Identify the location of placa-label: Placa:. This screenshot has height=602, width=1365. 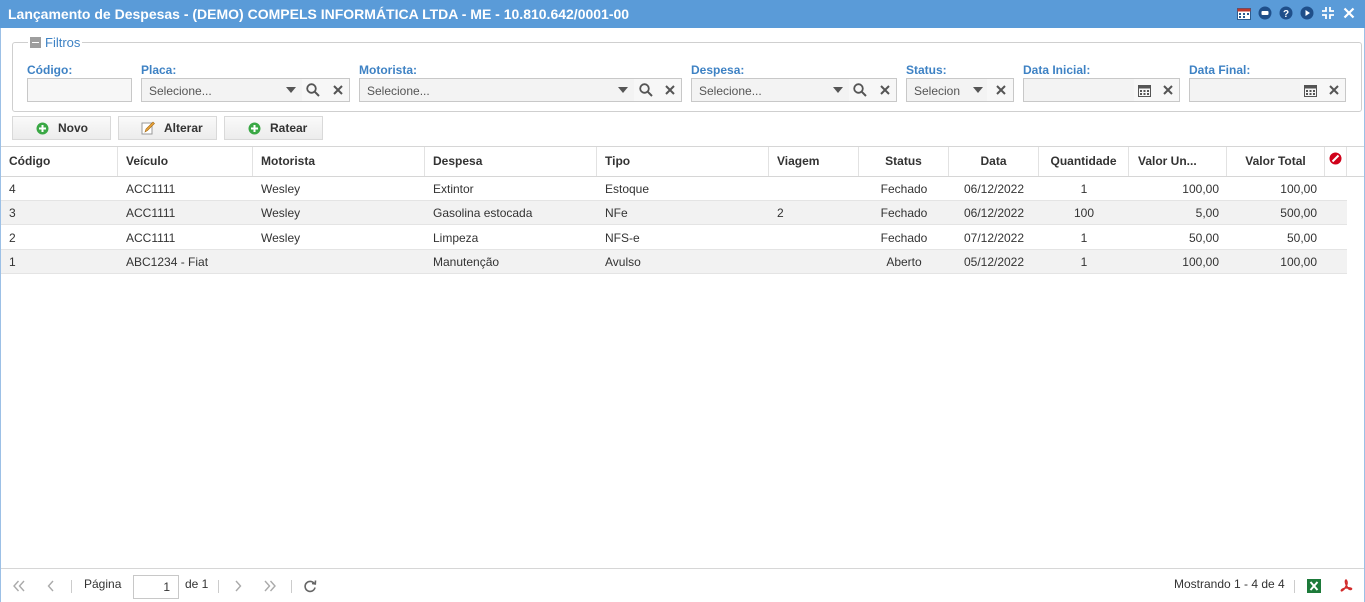
(159, 70).